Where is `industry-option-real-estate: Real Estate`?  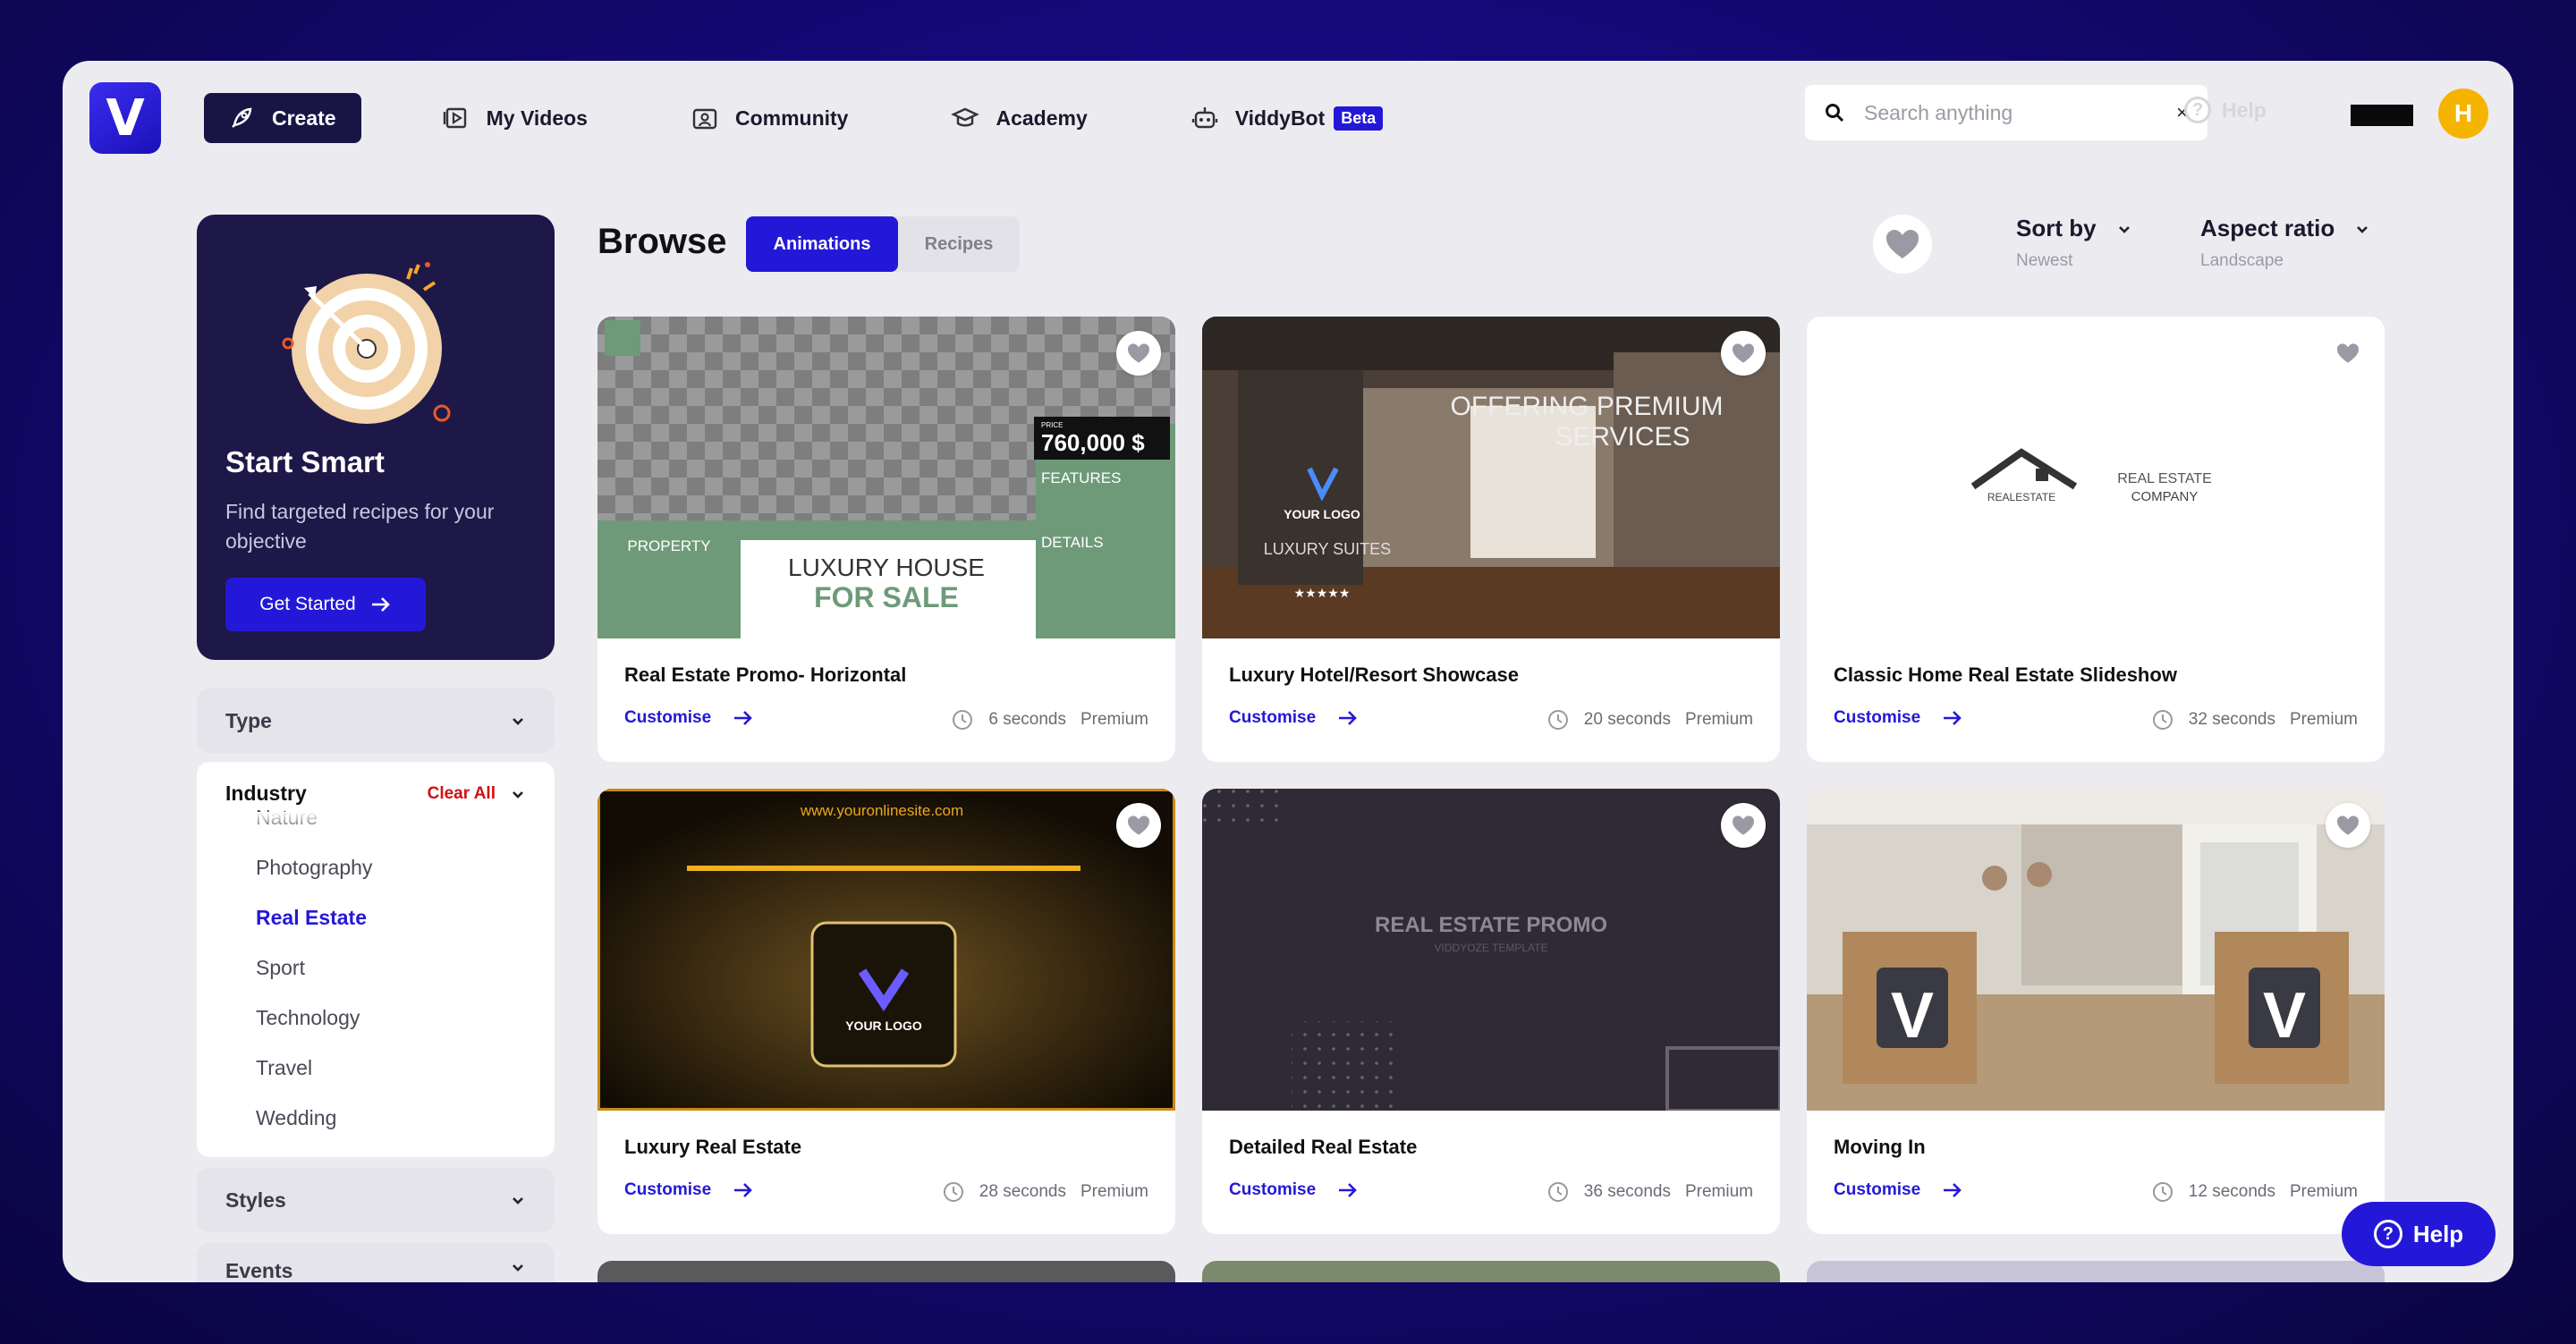 industry-option-real-estate: Real Estate is located at coordinates (314, 917).